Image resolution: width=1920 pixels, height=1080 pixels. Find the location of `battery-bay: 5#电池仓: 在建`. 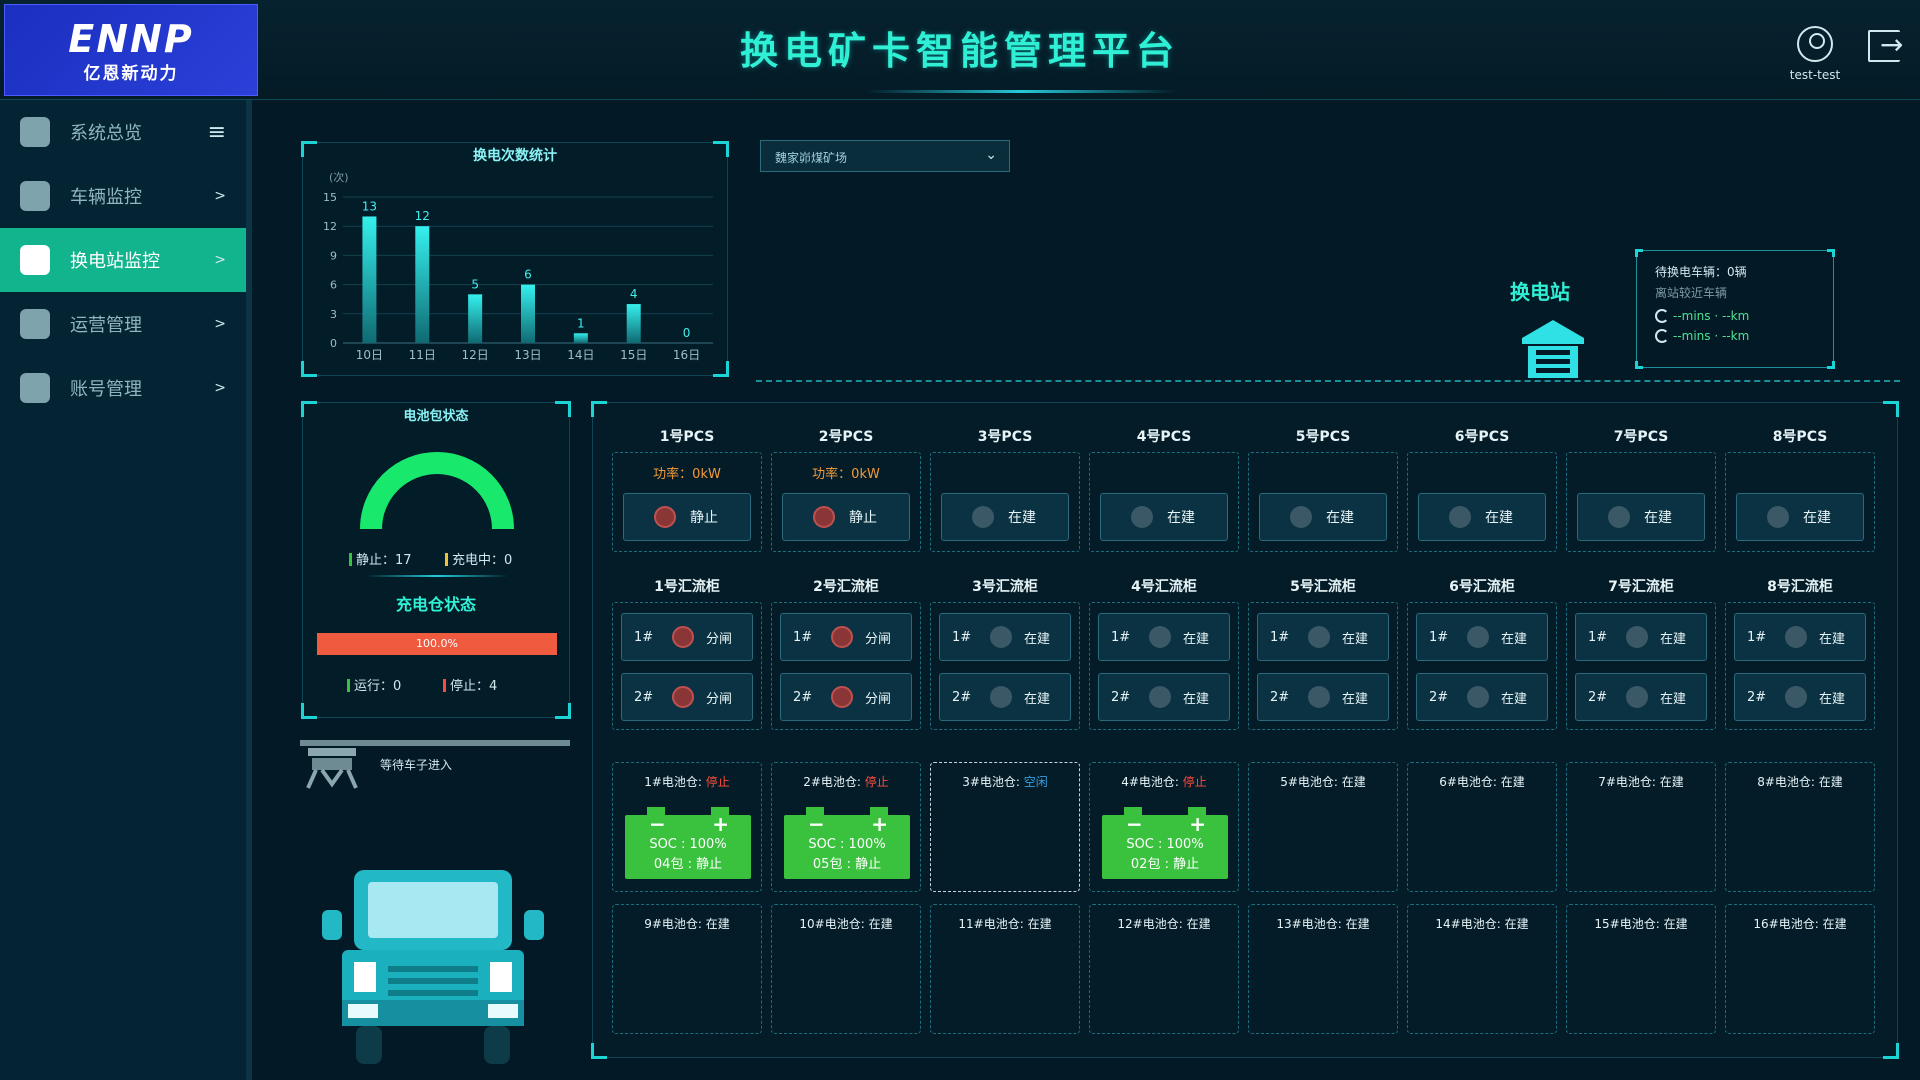

battery-bay: 5#电池仓: 在建 is located at coordinates (1323, 827).